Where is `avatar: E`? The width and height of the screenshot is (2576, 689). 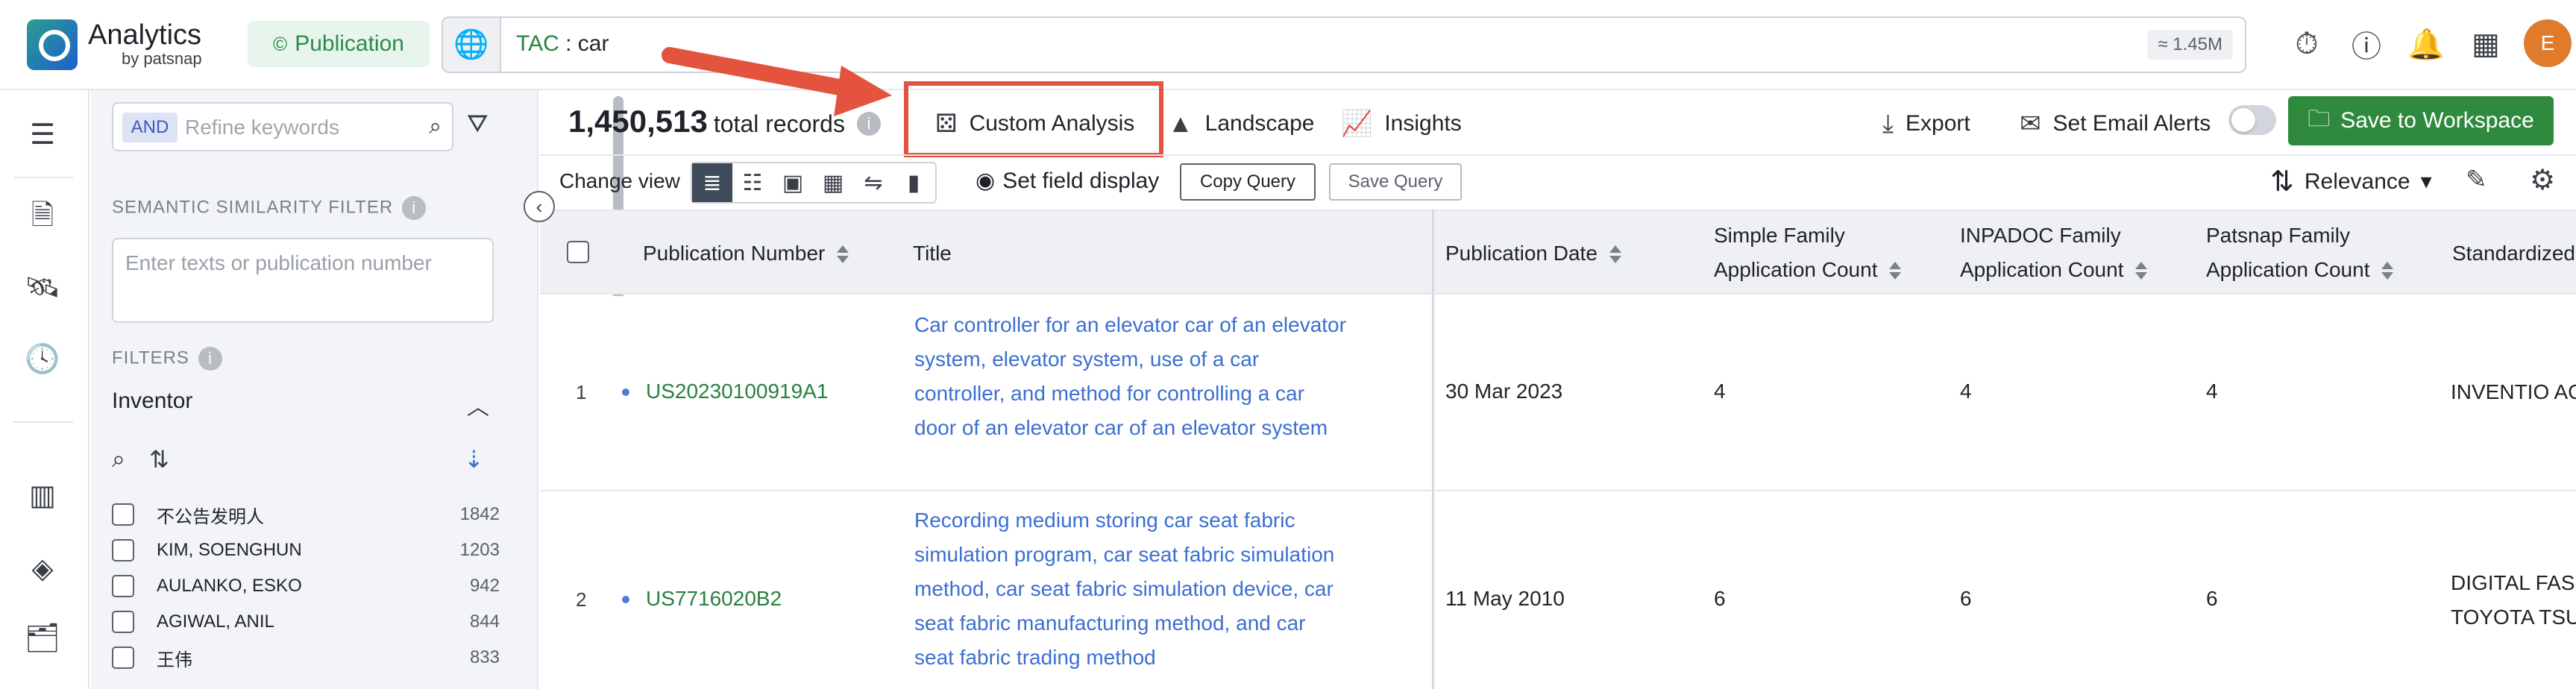 avatar: E is located at coordinates (2548, 43).